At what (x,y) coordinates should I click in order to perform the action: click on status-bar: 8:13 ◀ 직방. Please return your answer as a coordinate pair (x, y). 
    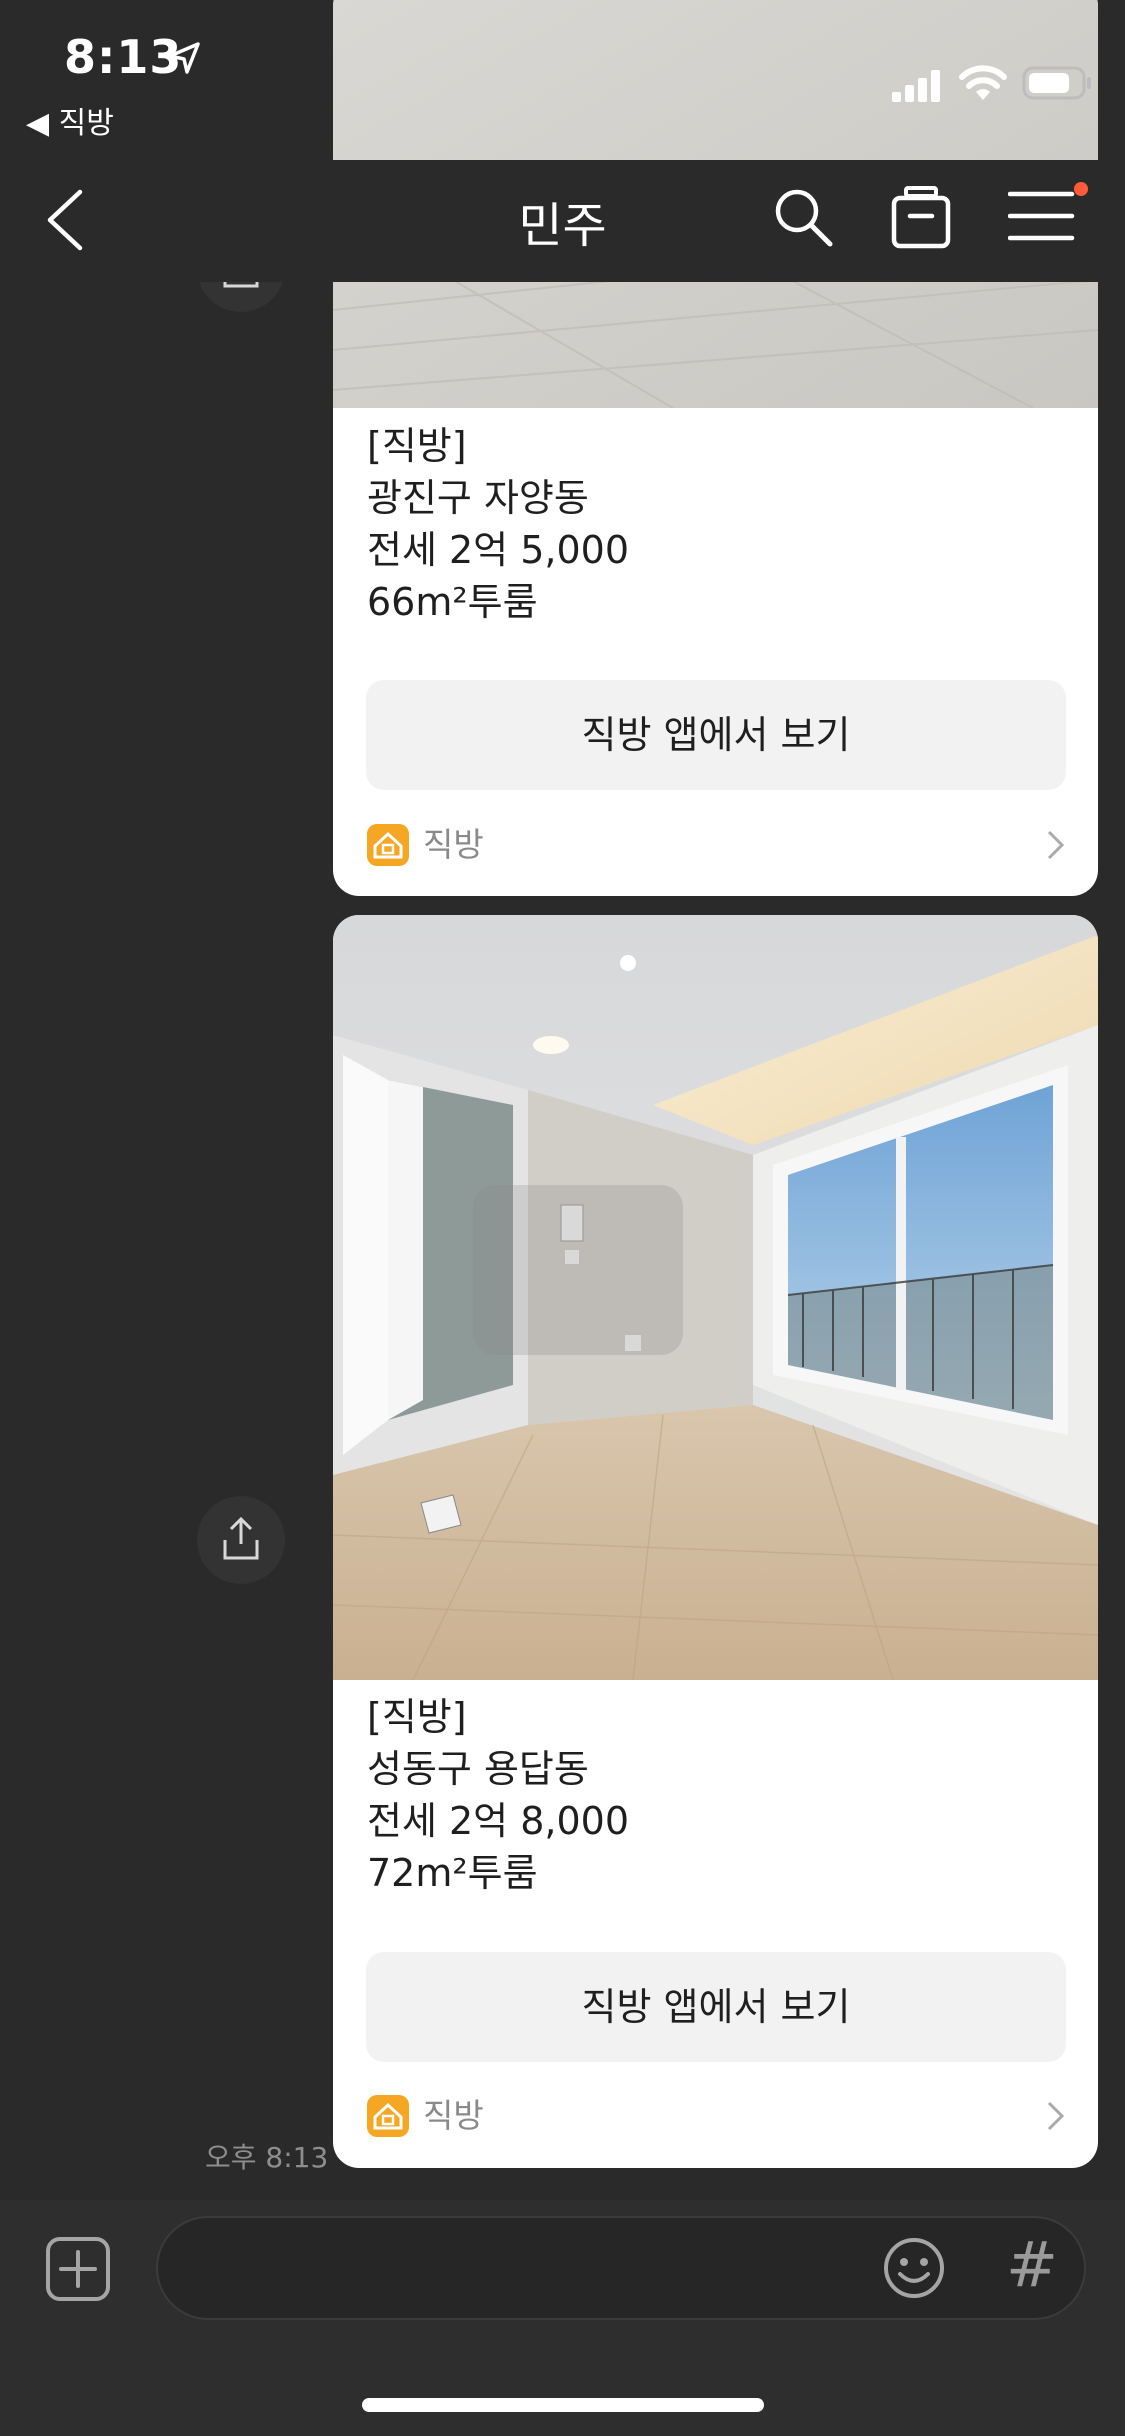
    Looking at the image, I should click on (562, 80).